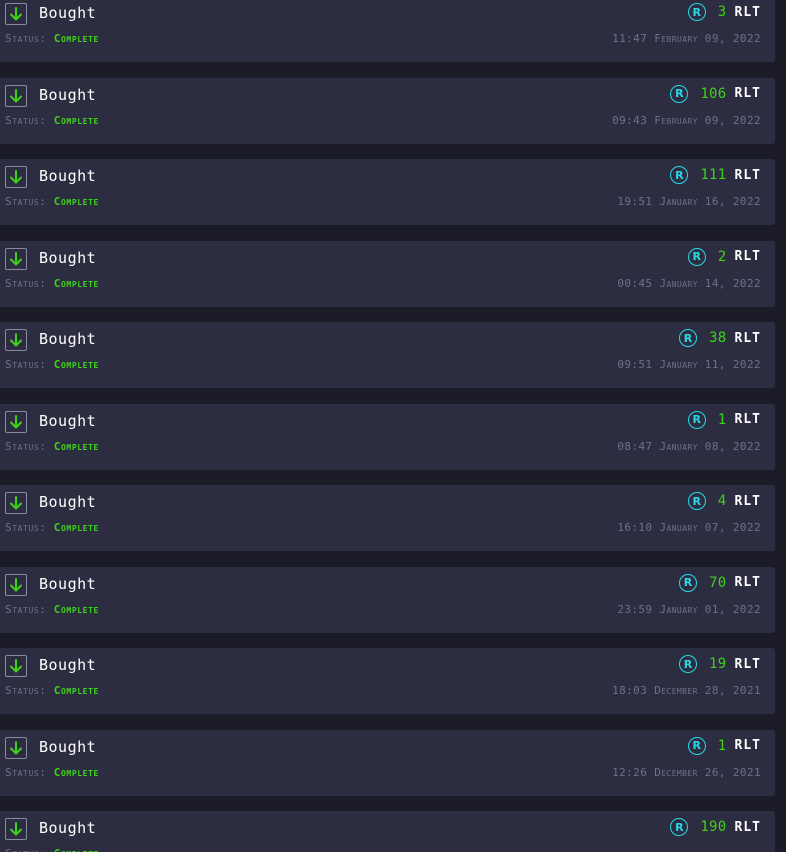 The width and height of the screenshot is (786, 852). I want to click on transaction-amount-row: R 190 RLT, so click(715, 827).